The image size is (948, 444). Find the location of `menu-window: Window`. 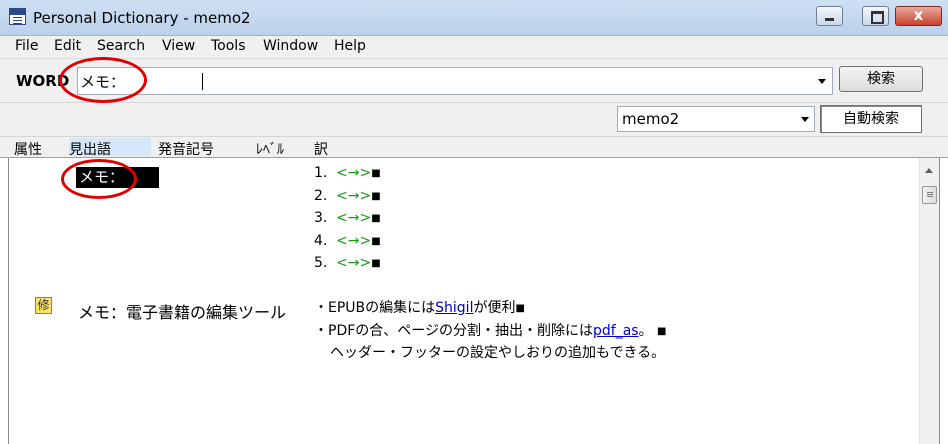

menu-window: Window is located at coordinates (290, 46).